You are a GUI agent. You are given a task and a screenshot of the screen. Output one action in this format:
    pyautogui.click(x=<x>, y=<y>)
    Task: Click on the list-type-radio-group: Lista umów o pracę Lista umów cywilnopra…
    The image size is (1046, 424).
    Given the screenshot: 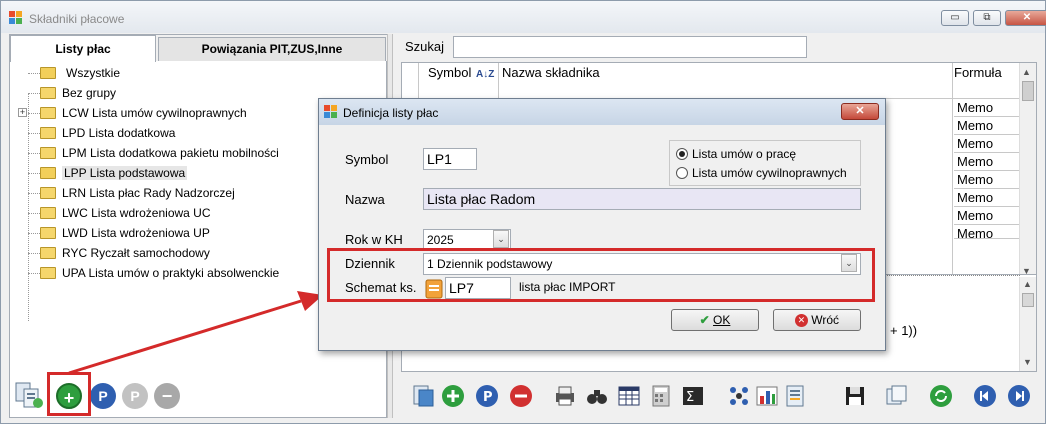 What is the action you would take?
    pyautogui.click(x=765, y=163)
    